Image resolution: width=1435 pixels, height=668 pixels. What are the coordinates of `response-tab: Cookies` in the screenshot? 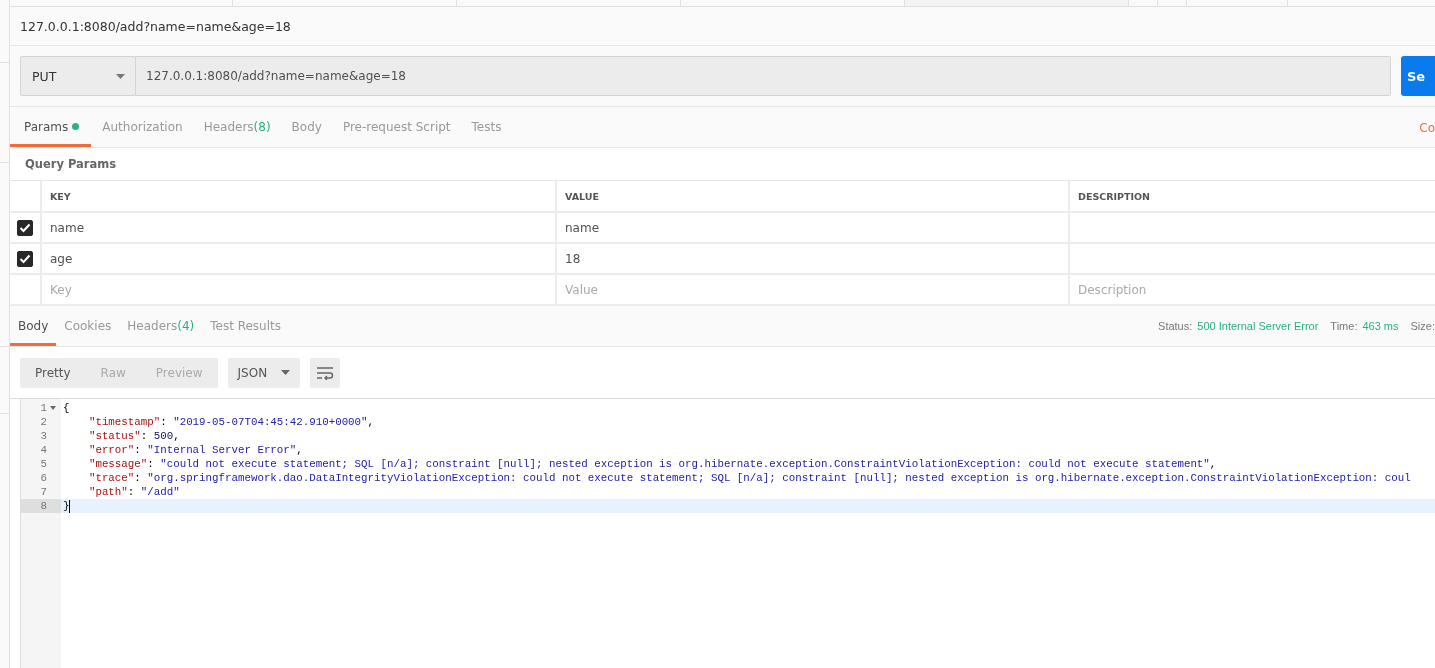 It's located at (88, 326).